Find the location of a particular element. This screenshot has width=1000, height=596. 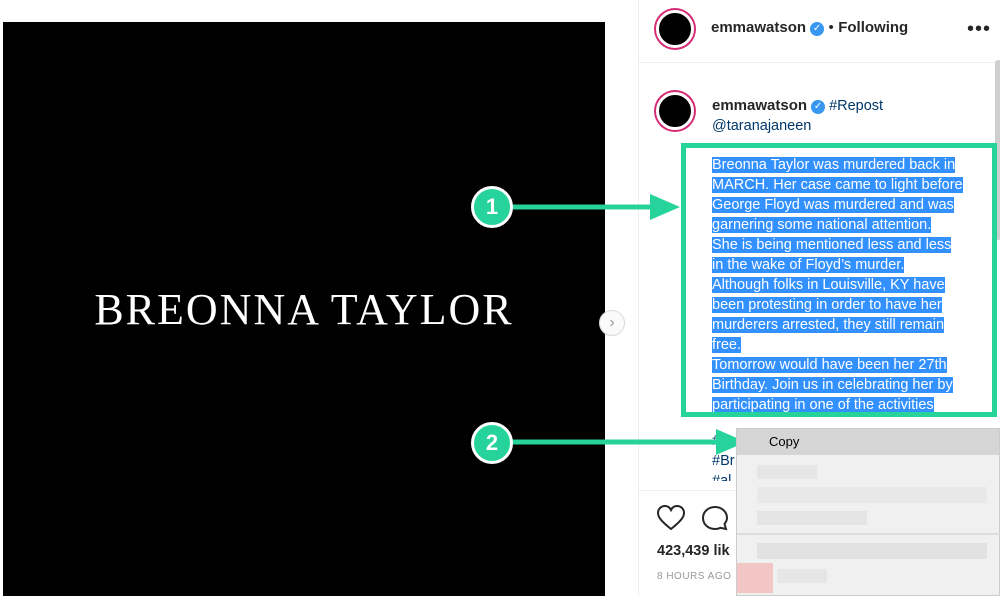

annotation-badge-1: 1 is located at coordinates (492, 207).